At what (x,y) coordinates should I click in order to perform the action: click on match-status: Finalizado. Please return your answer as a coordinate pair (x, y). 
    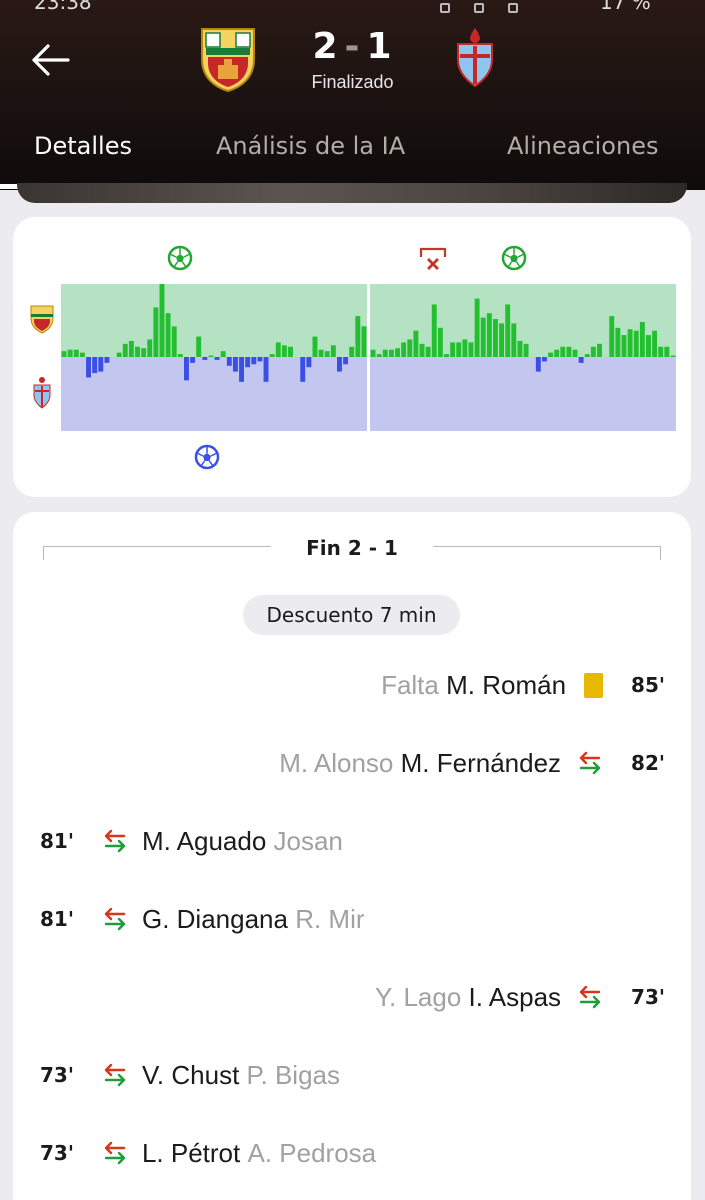
    Looking at the image, I should click on (352, 82).